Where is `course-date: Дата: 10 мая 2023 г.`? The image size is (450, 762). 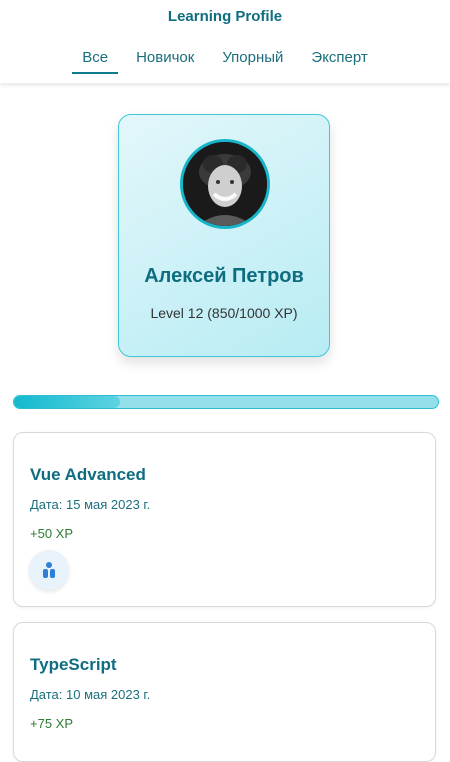
course-date: Дата: 10 мая 2023 г. is located at coordinates (90, 694).